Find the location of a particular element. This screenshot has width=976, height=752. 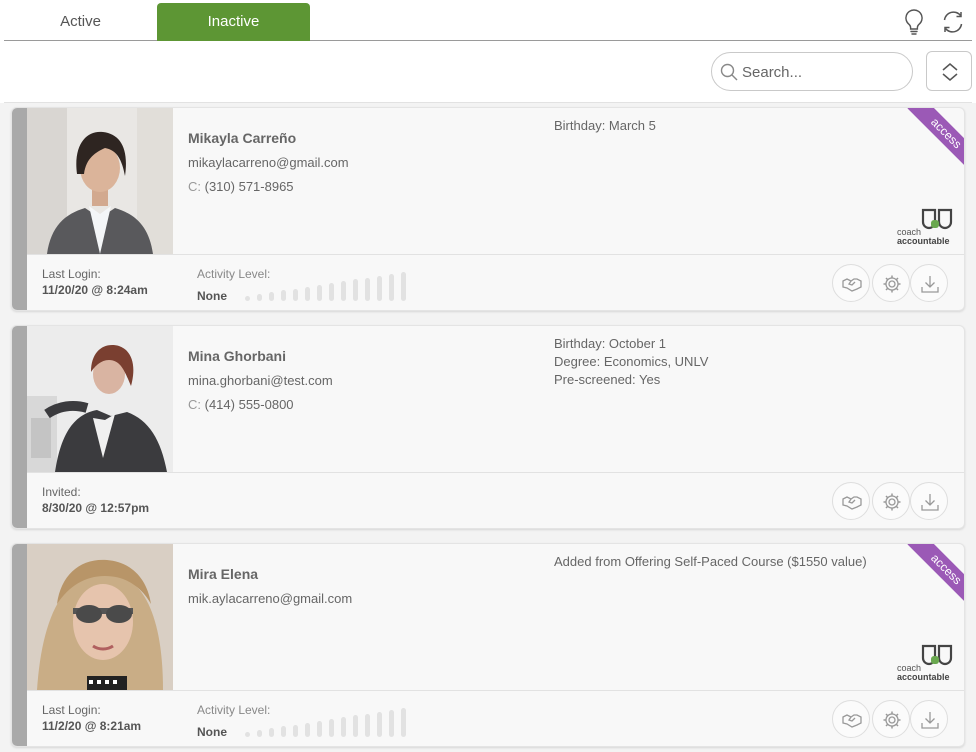

info-line: Degree: Economics, UNLV is located at coordinates (631, 361).